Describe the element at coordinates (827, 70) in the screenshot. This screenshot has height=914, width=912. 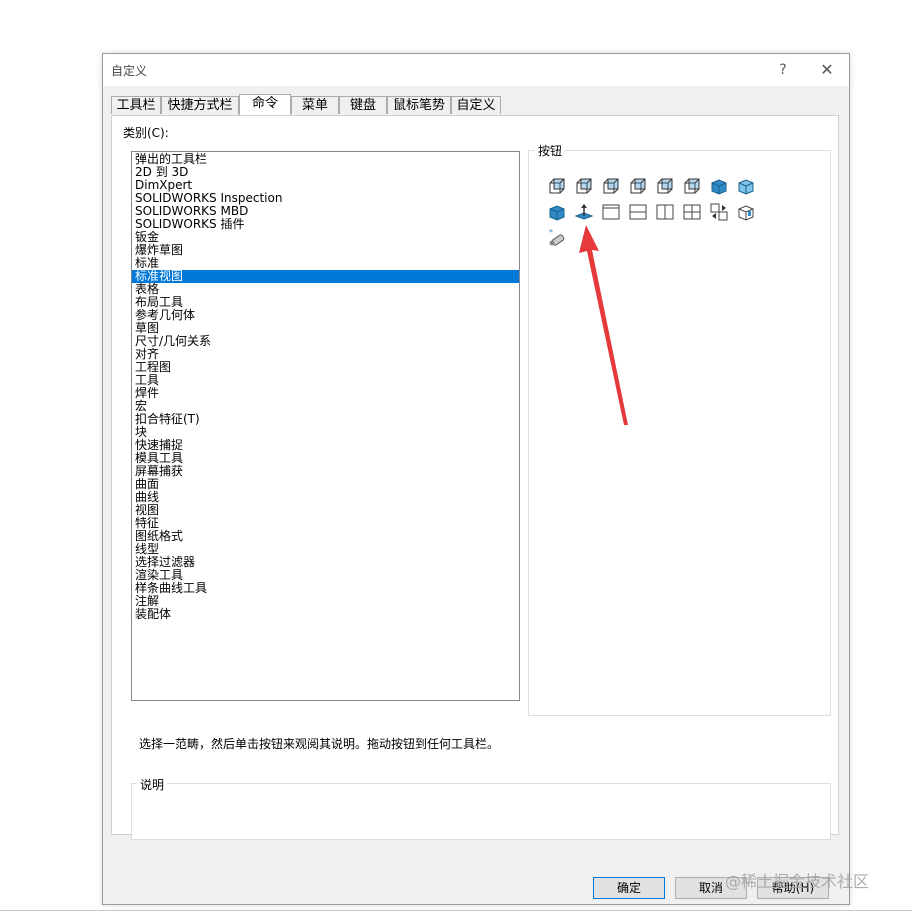
I see `close-button: ✕` at that location.